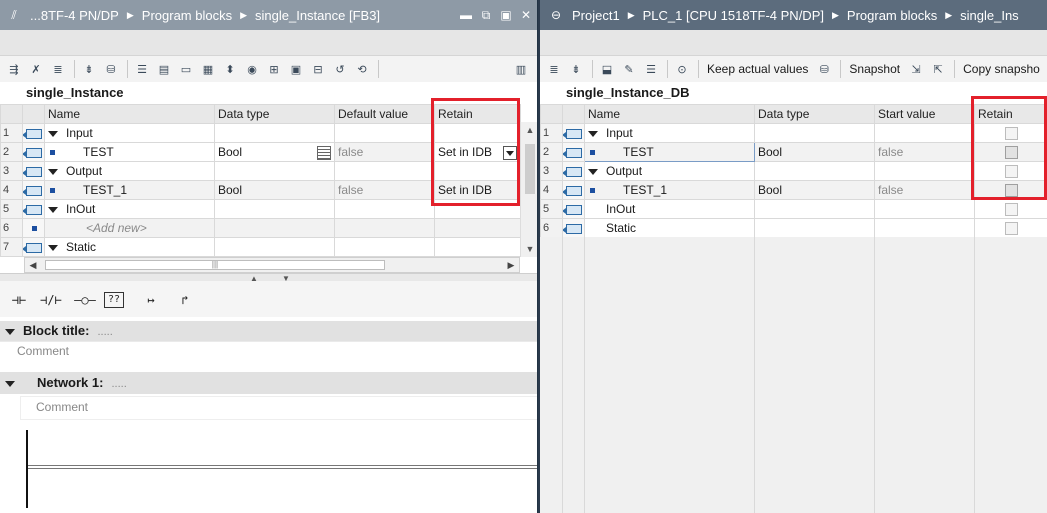 The image size is (1047, 513). Describe the element at coordinates (733, 15) in the screenshot. I see `breadcrumb-item: PLC_1 [CPU 1518TF-4 PN/DP]` at that location.